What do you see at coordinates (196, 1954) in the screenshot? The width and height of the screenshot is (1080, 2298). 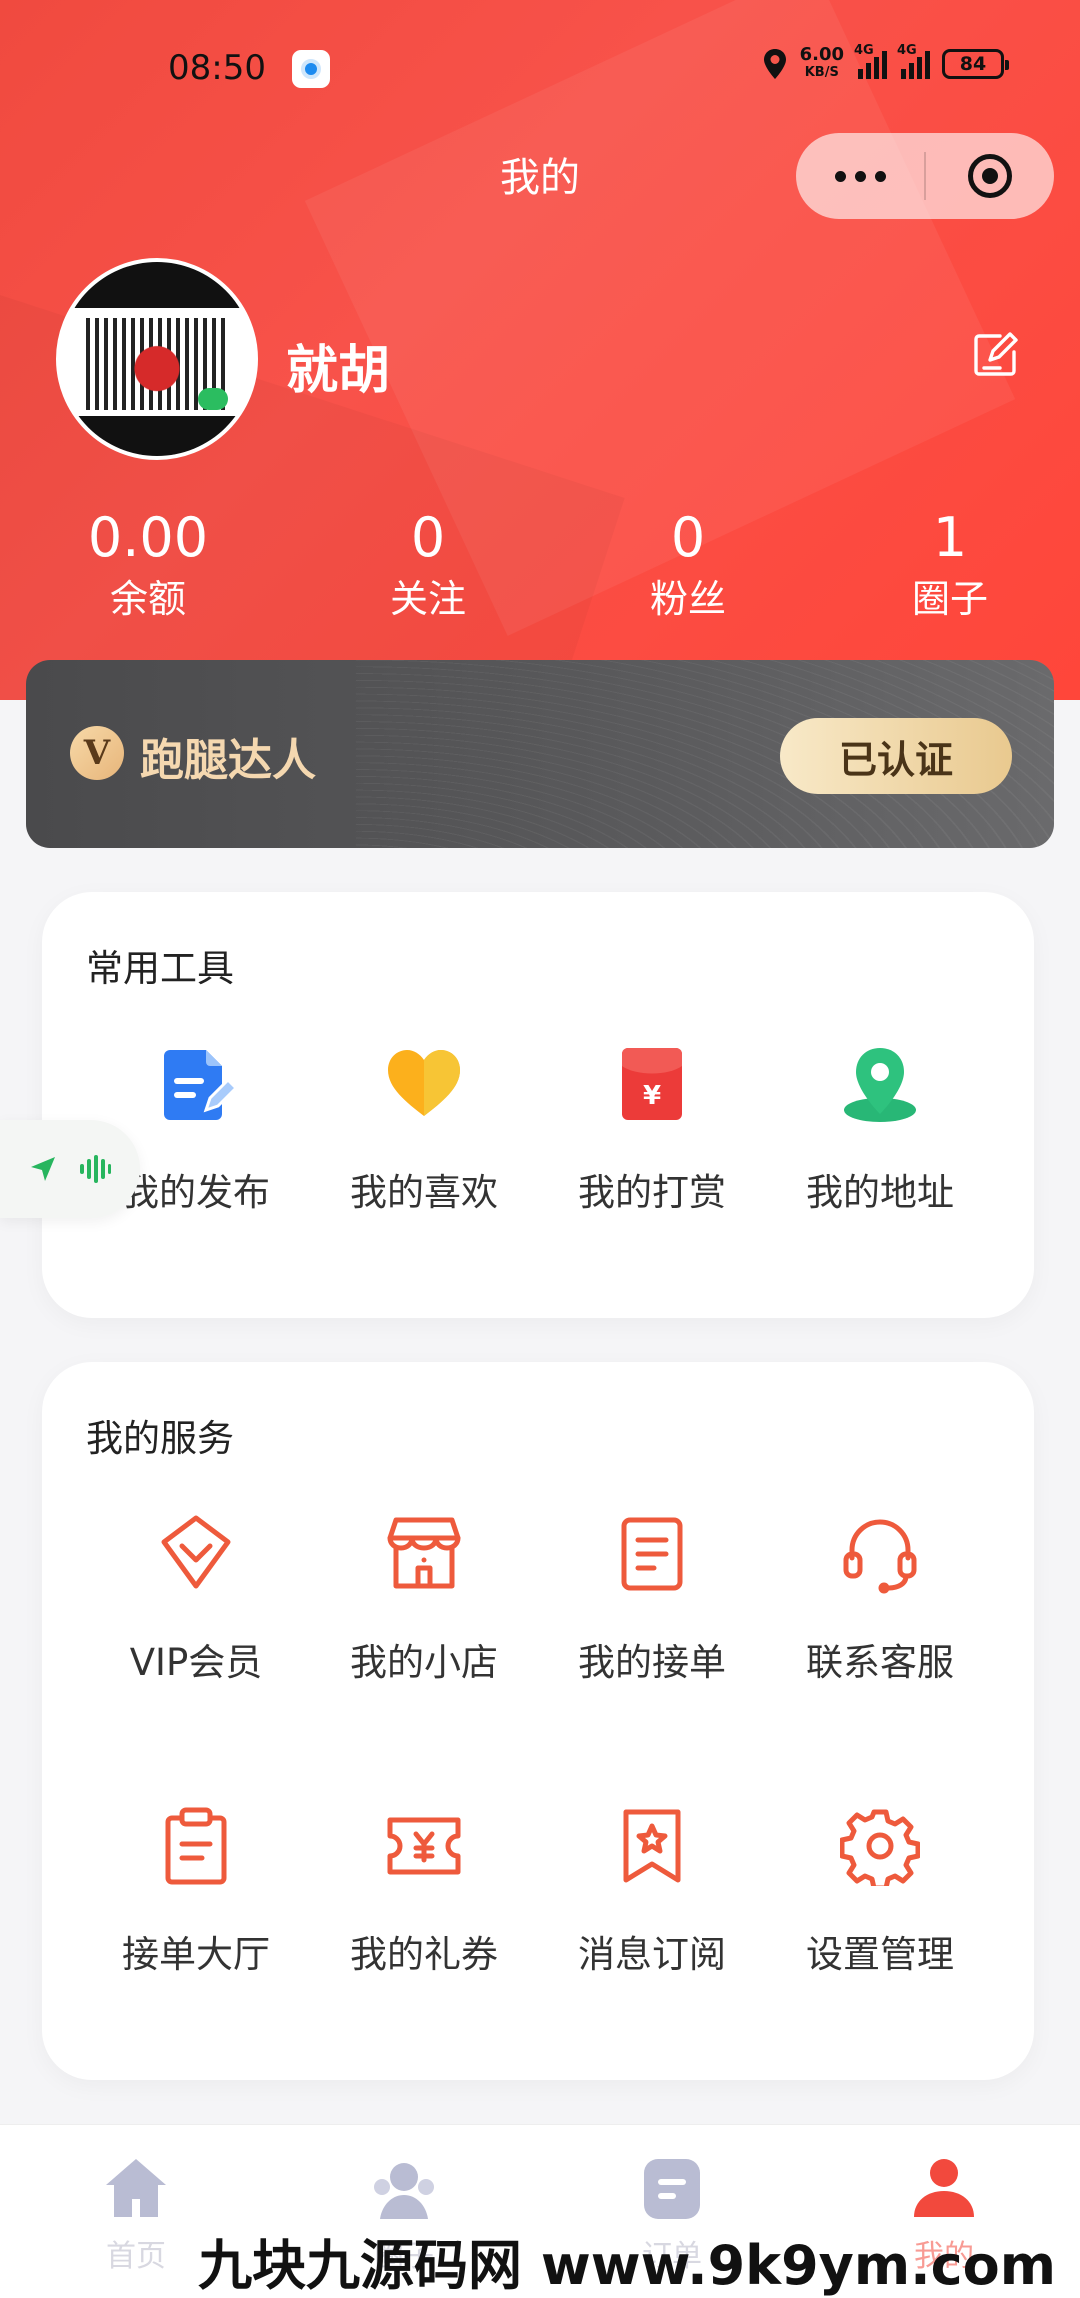 I see `service-label: 接单大厅` at bounding box center [196, 1954].